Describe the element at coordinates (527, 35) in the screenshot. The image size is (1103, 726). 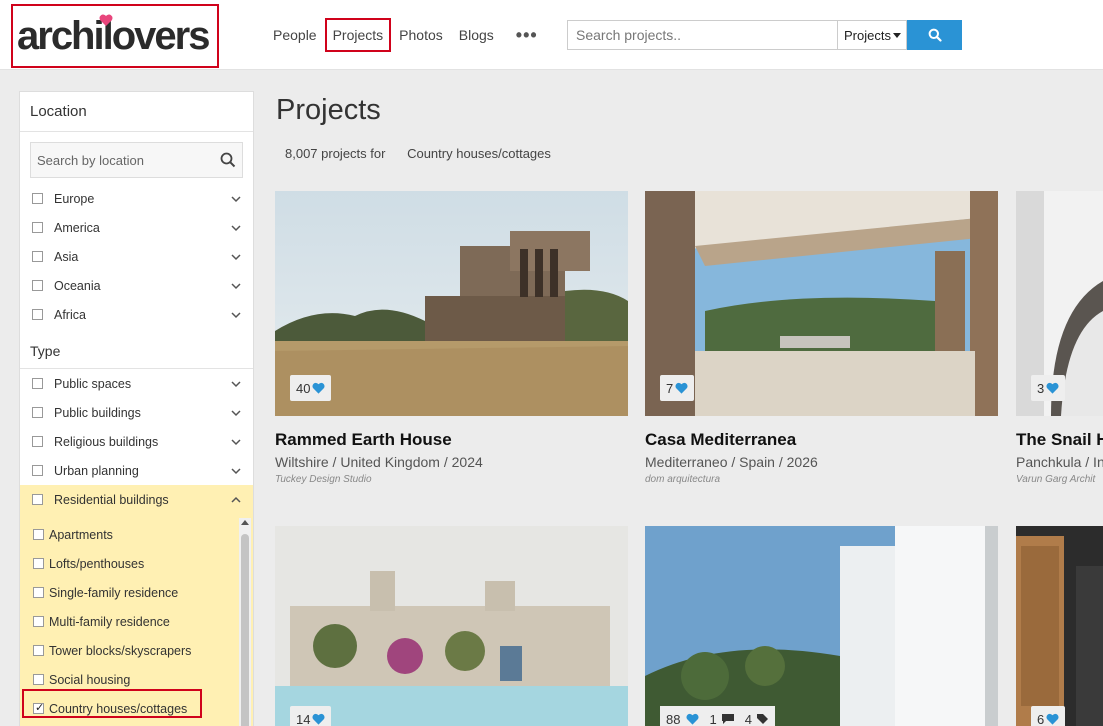
I see `more-menu-icon: •••` at that location.